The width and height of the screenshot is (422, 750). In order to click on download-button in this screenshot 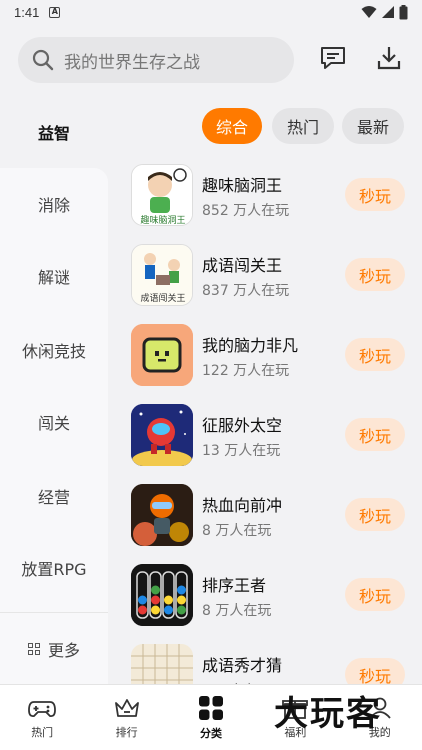, I will do `click(389, 58)`.